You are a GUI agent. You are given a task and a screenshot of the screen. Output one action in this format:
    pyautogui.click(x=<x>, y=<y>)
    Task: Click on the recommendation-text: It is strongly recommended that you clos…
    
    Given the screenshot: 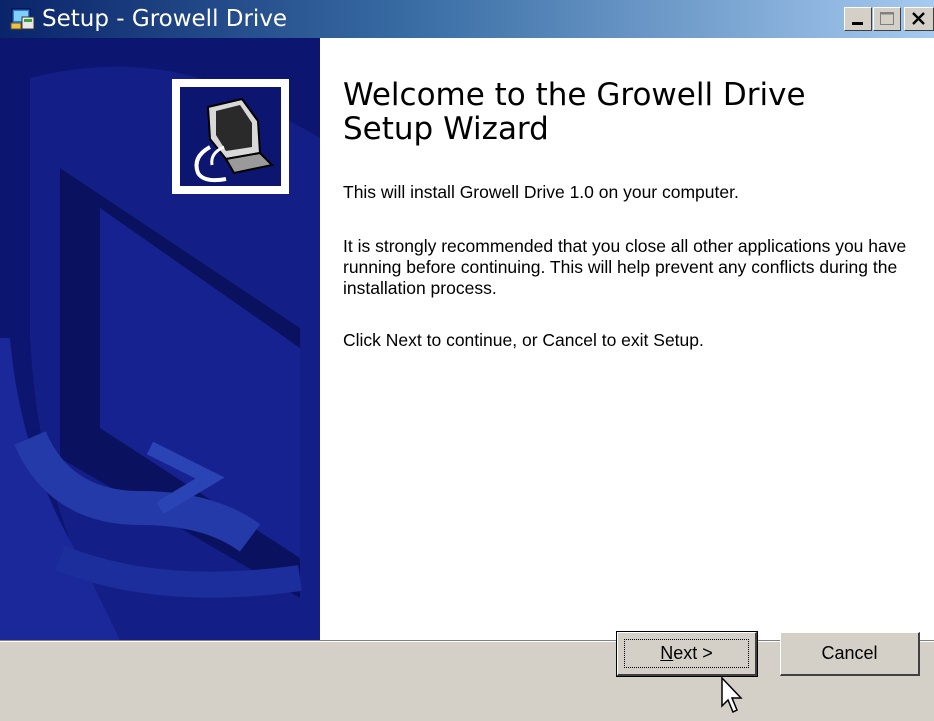 What is the action you would take?
    pyautogui.click(x=625, y=267)
    